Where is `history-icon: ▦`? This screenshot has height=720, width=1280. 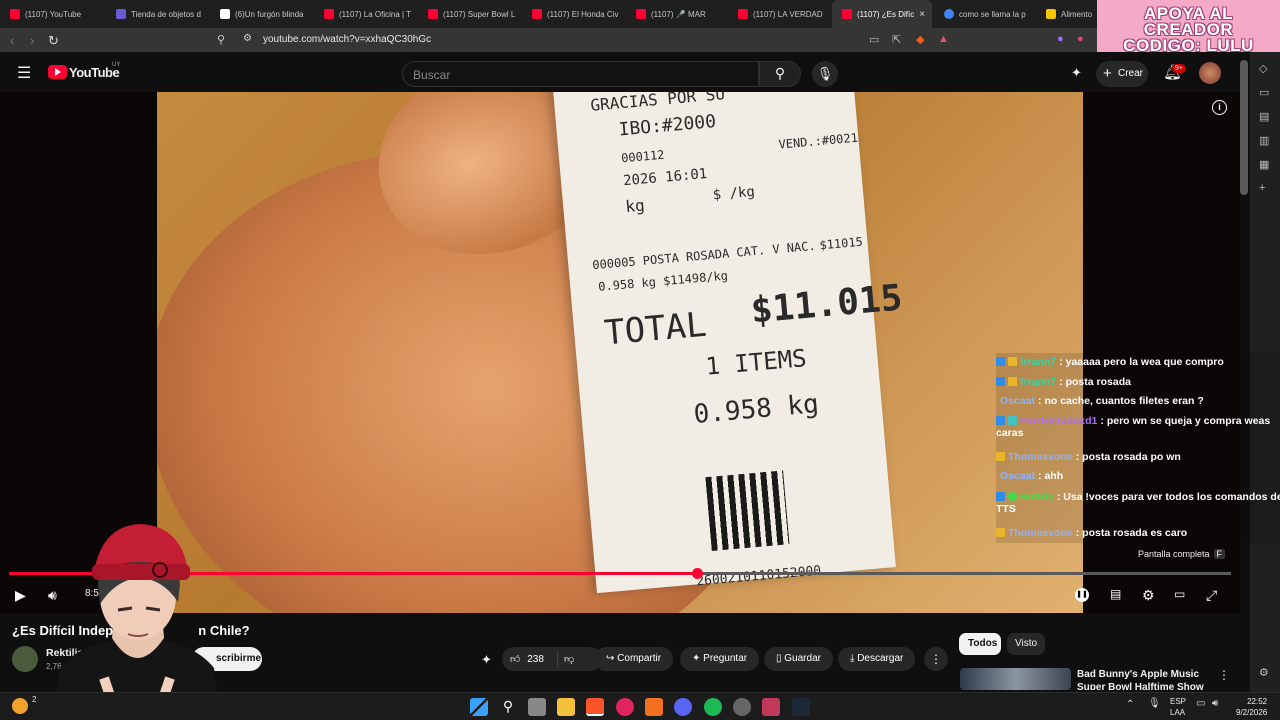 history-icon: ▦ is located at coordinates (1264, 164).